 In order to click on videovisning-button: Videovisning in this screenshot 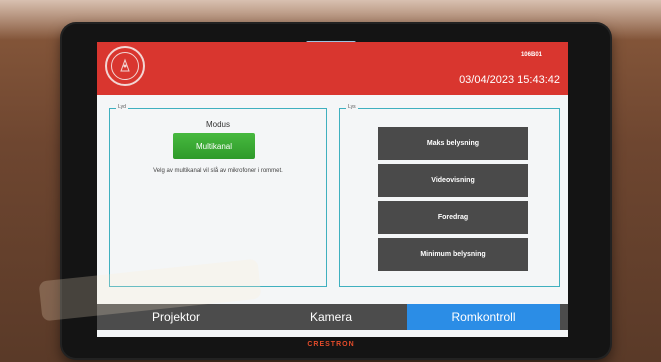, I will do `click(453, 180)`.